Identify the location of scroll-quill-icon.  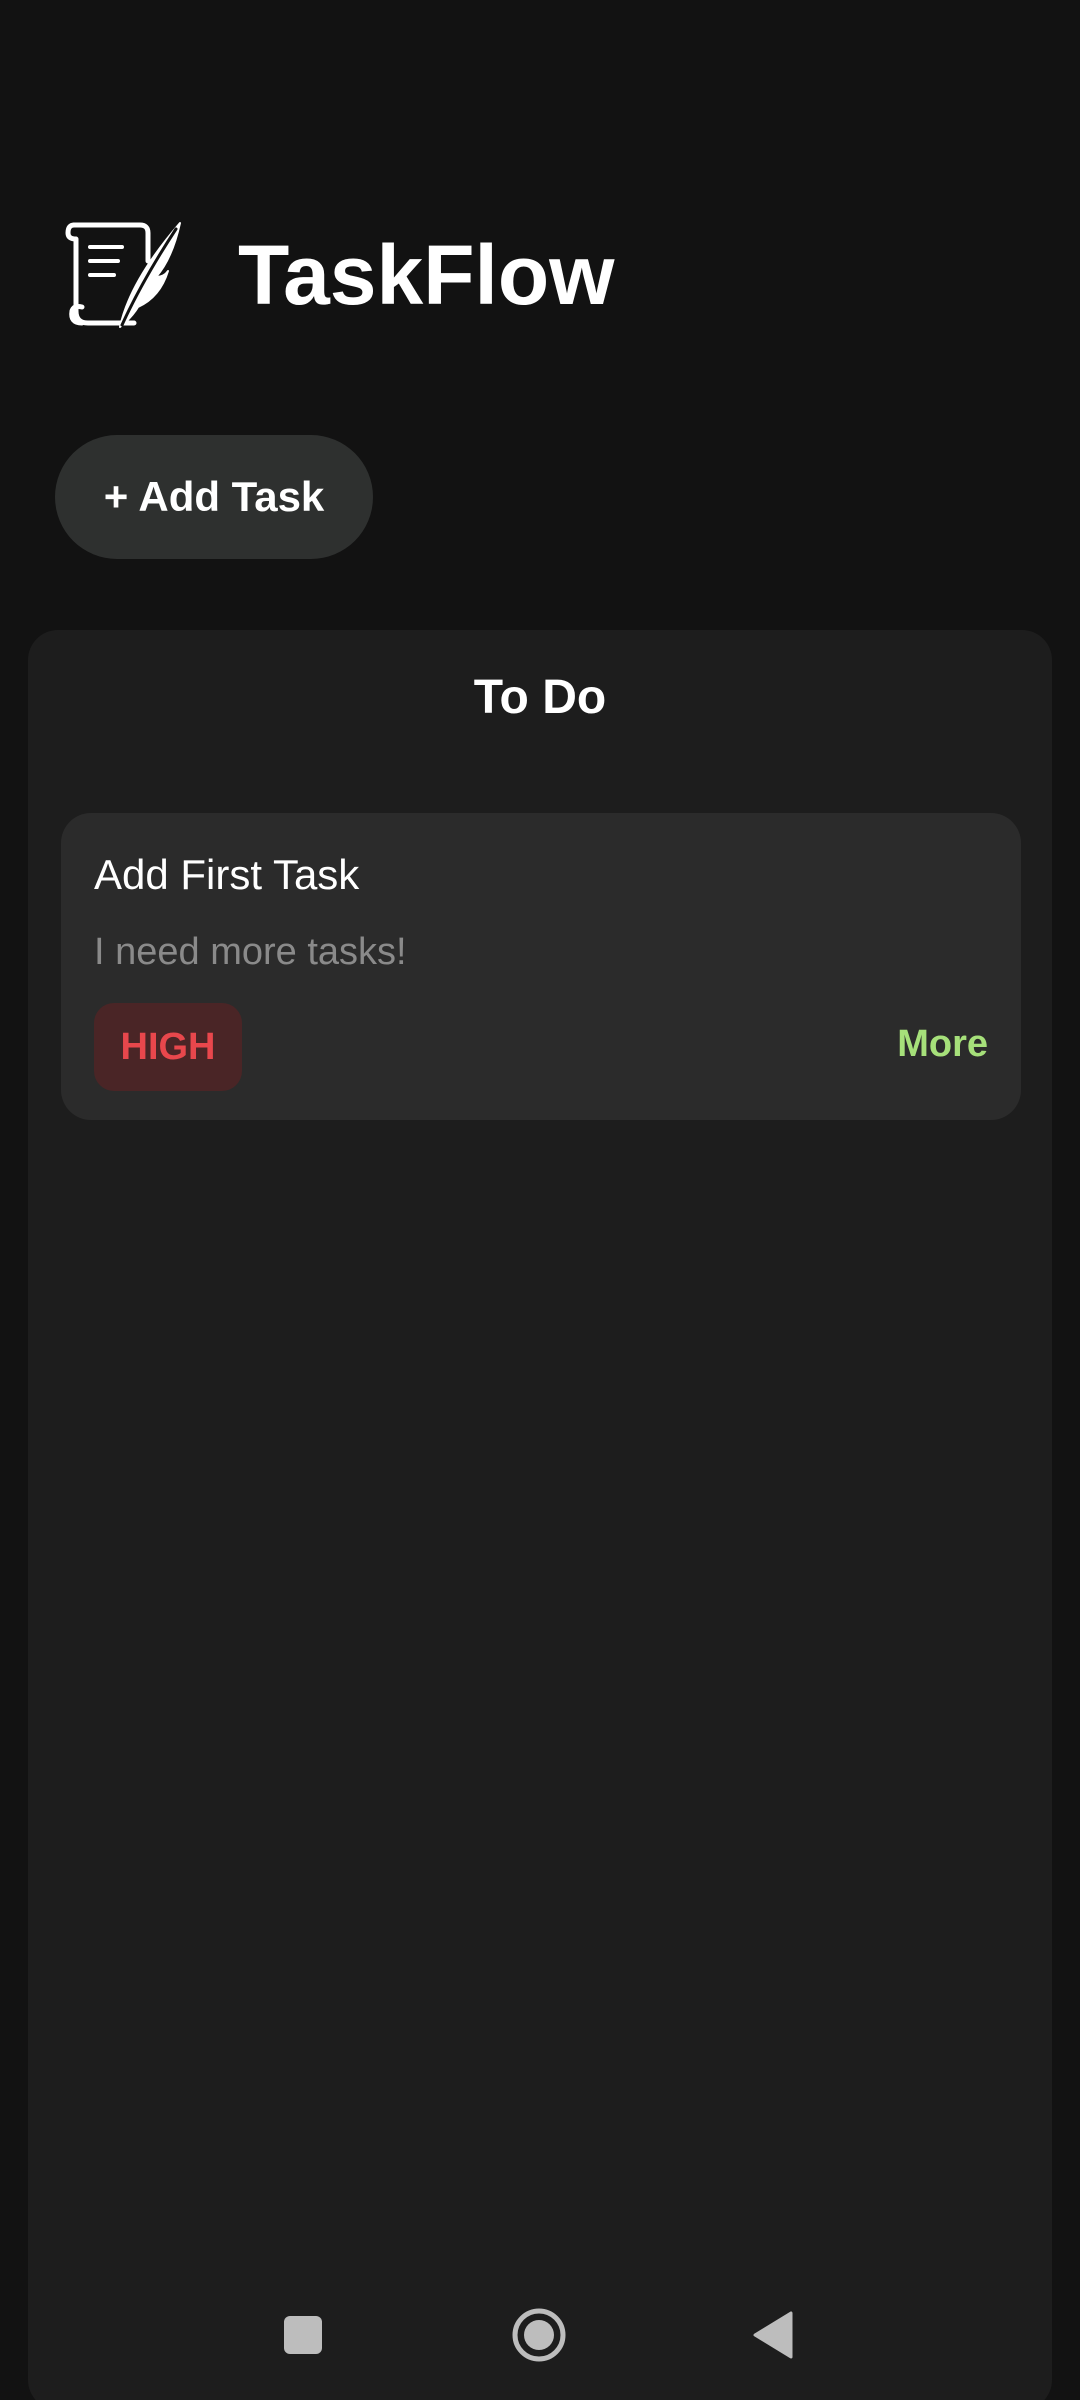
(123, 275).